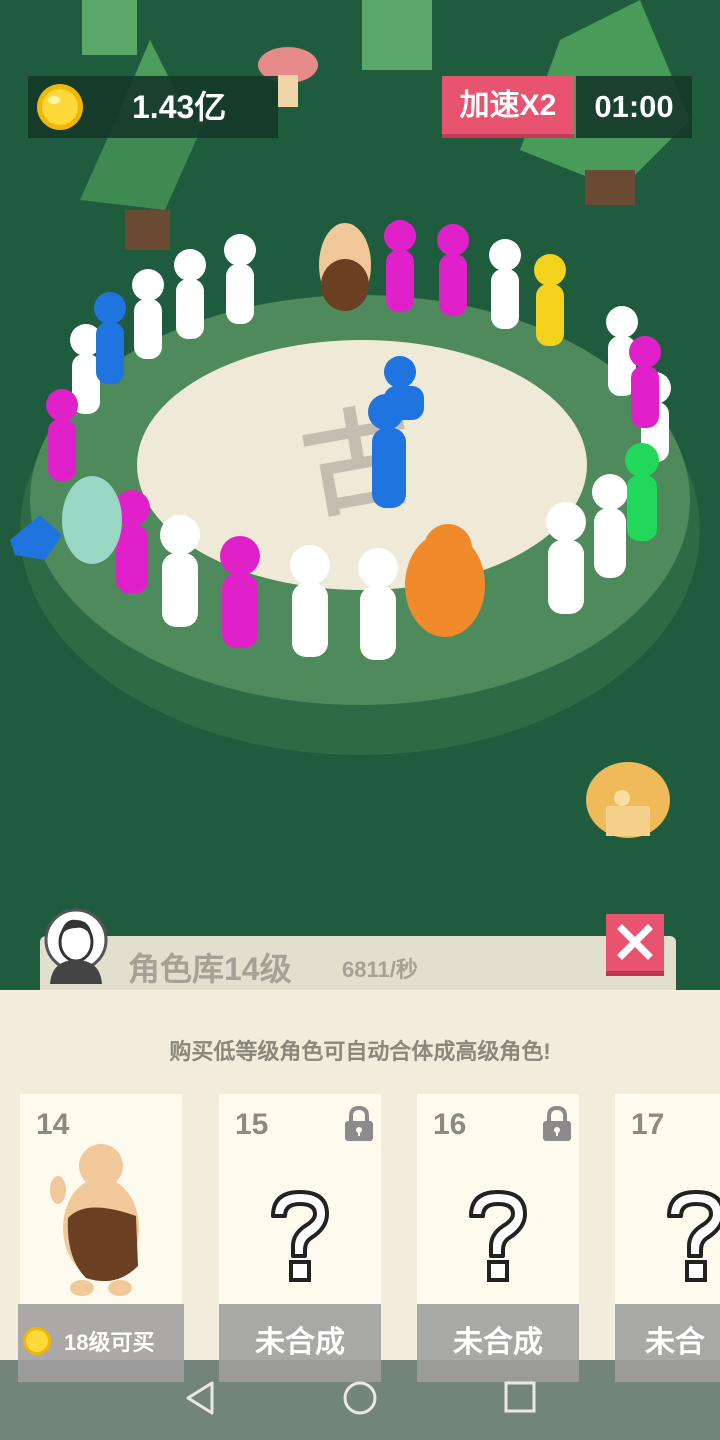  I want to click on merge-hint: 购买低等级角色可自动合体成高级角色!, so click(360, 1051).